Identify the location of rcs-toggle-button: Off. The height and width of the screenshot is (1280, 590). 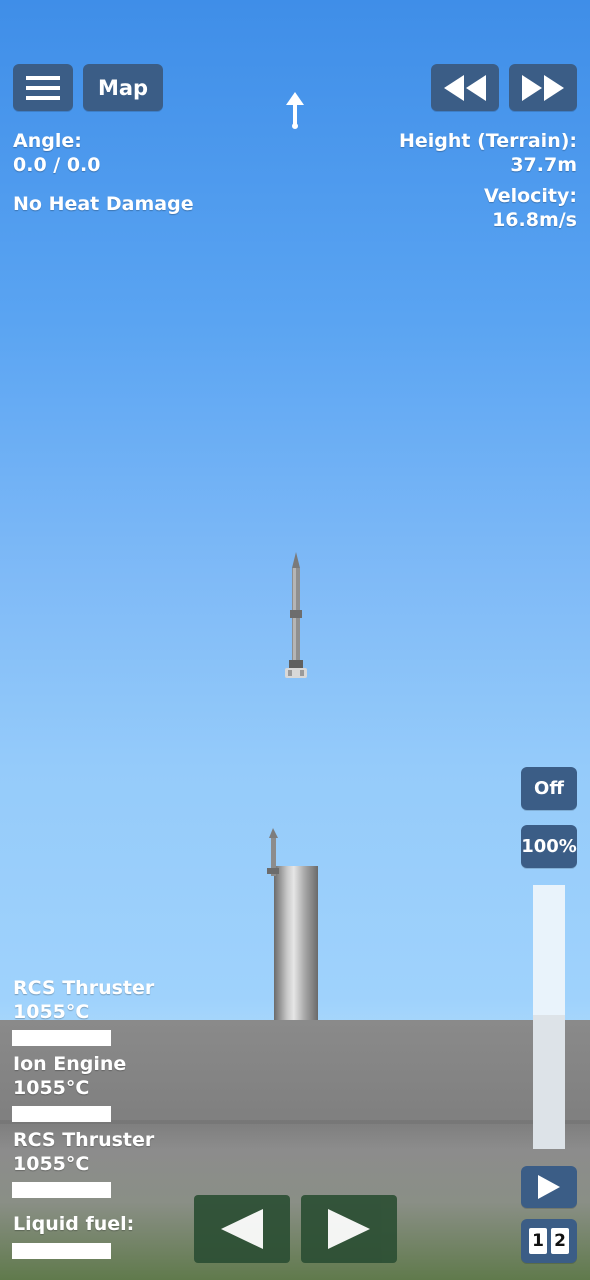
(549, 788).